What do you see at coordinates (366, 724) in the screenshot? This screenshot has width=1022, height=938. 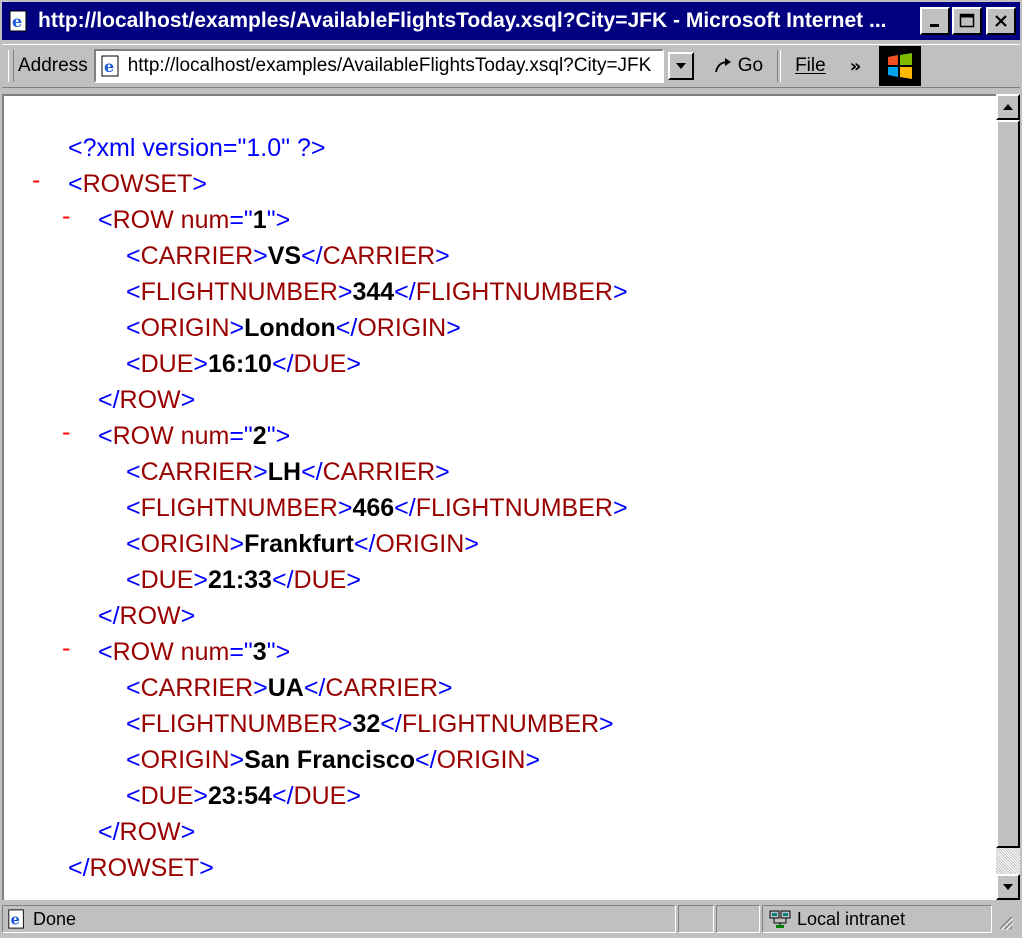 I see `flightnumber-value: 32` at bounding box center [366, 724].